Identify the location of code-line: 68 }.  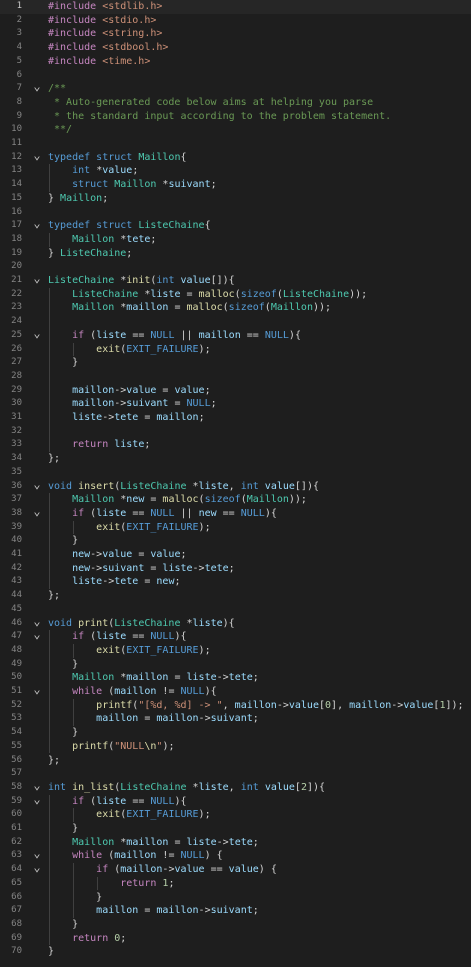
(235, 925).